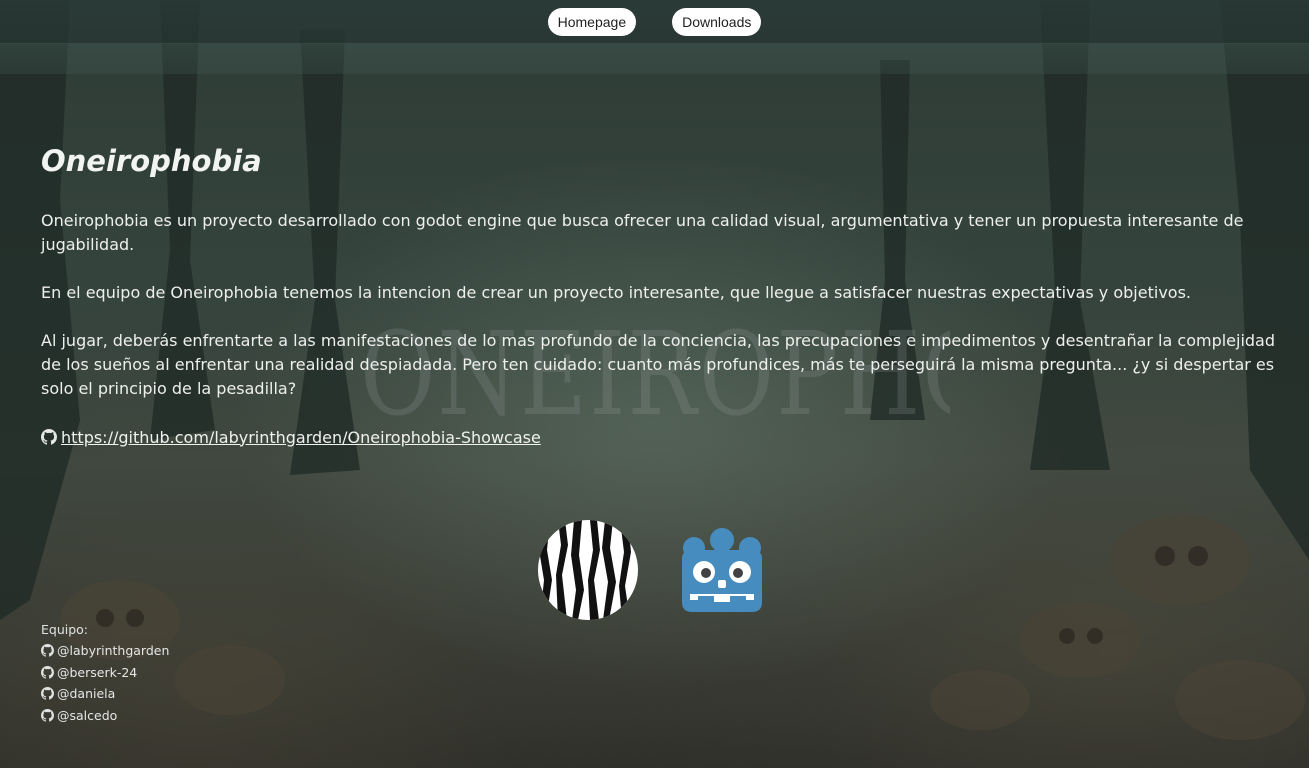 The width and height of the screenshot is (1309, 768). Describe the element at coordinates (654, 37) in the screenshot. I see `top-banner: Homepage Downloads` at that location.